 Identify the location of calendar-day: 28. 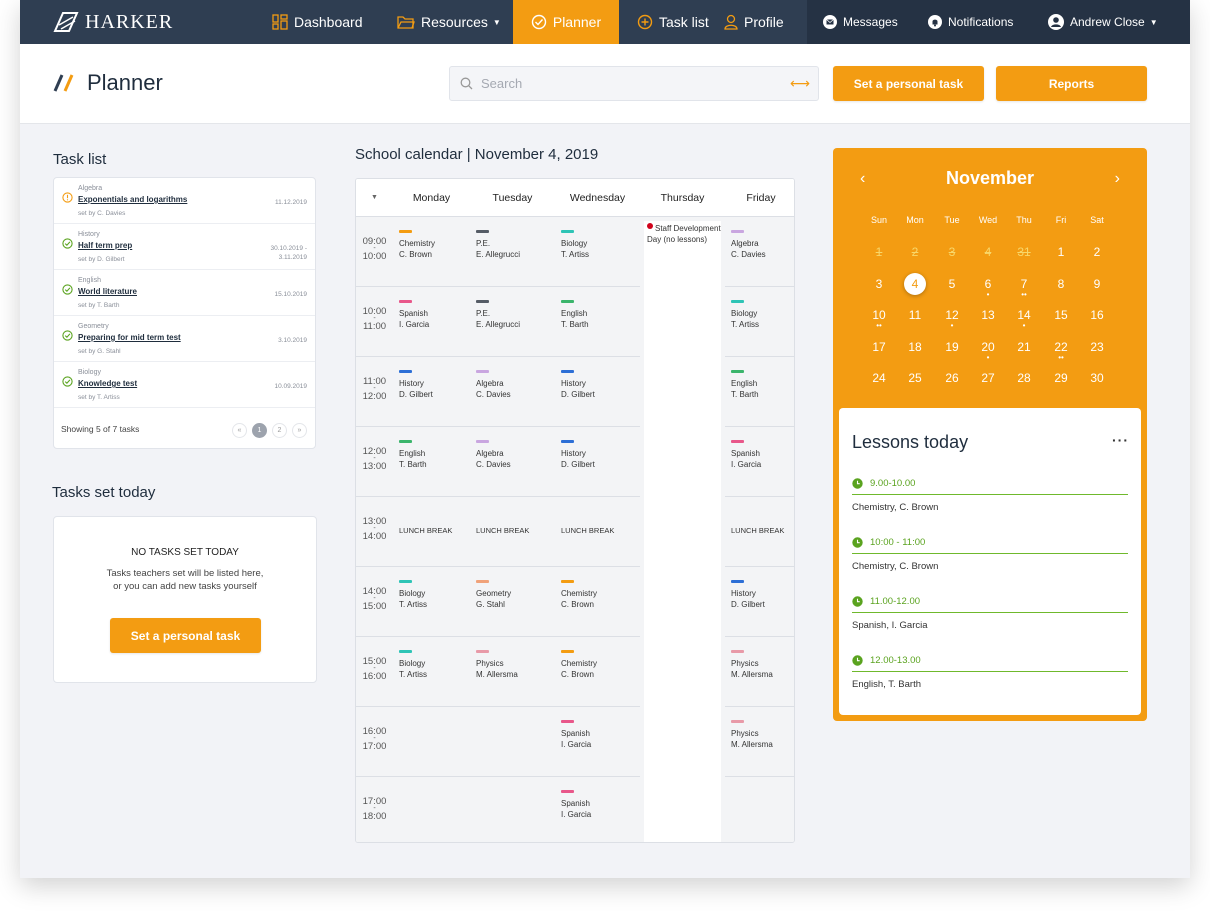
(1024, 382).